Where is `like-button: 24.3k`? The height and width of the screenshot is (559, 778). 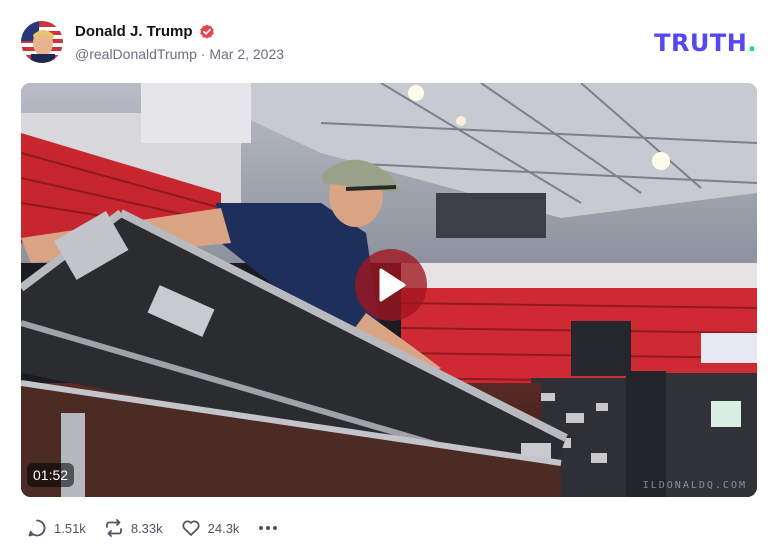 like-button: 24.3k is located at coordinates (210, 528).